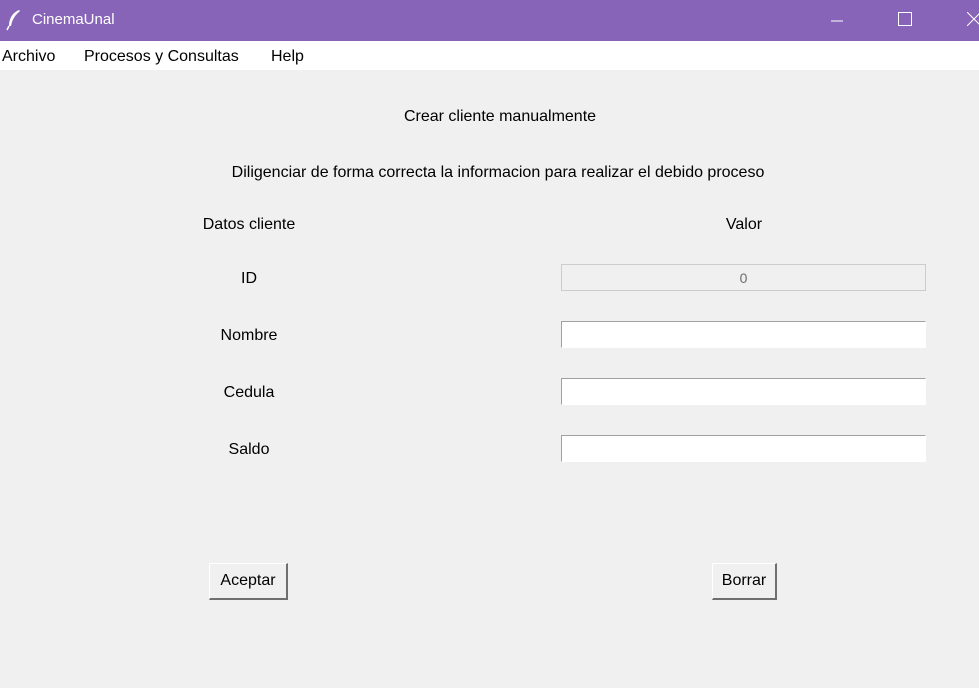 This screenshot has height=688, width=979. What do you see at coordinates (500, 116) in the screenshot?
I see `form-title: Crear cliente manualmente` at bounding box center [500, 116].